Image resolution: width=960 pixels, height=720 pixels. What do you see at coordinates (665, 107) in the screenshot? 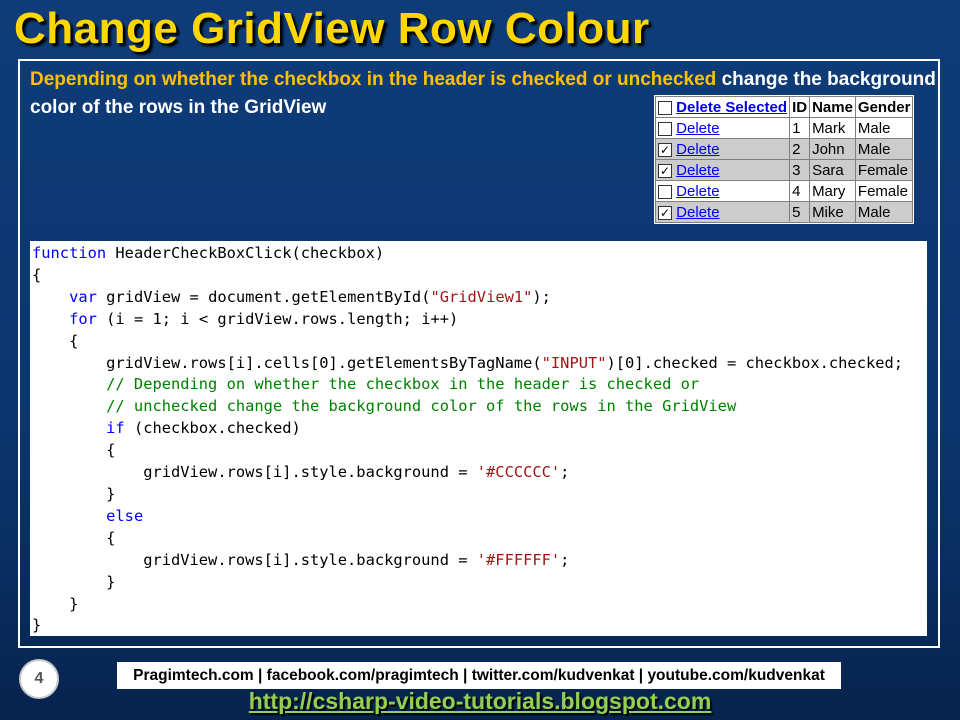
I see `header-checkbox` at bounding box center [665, 107].